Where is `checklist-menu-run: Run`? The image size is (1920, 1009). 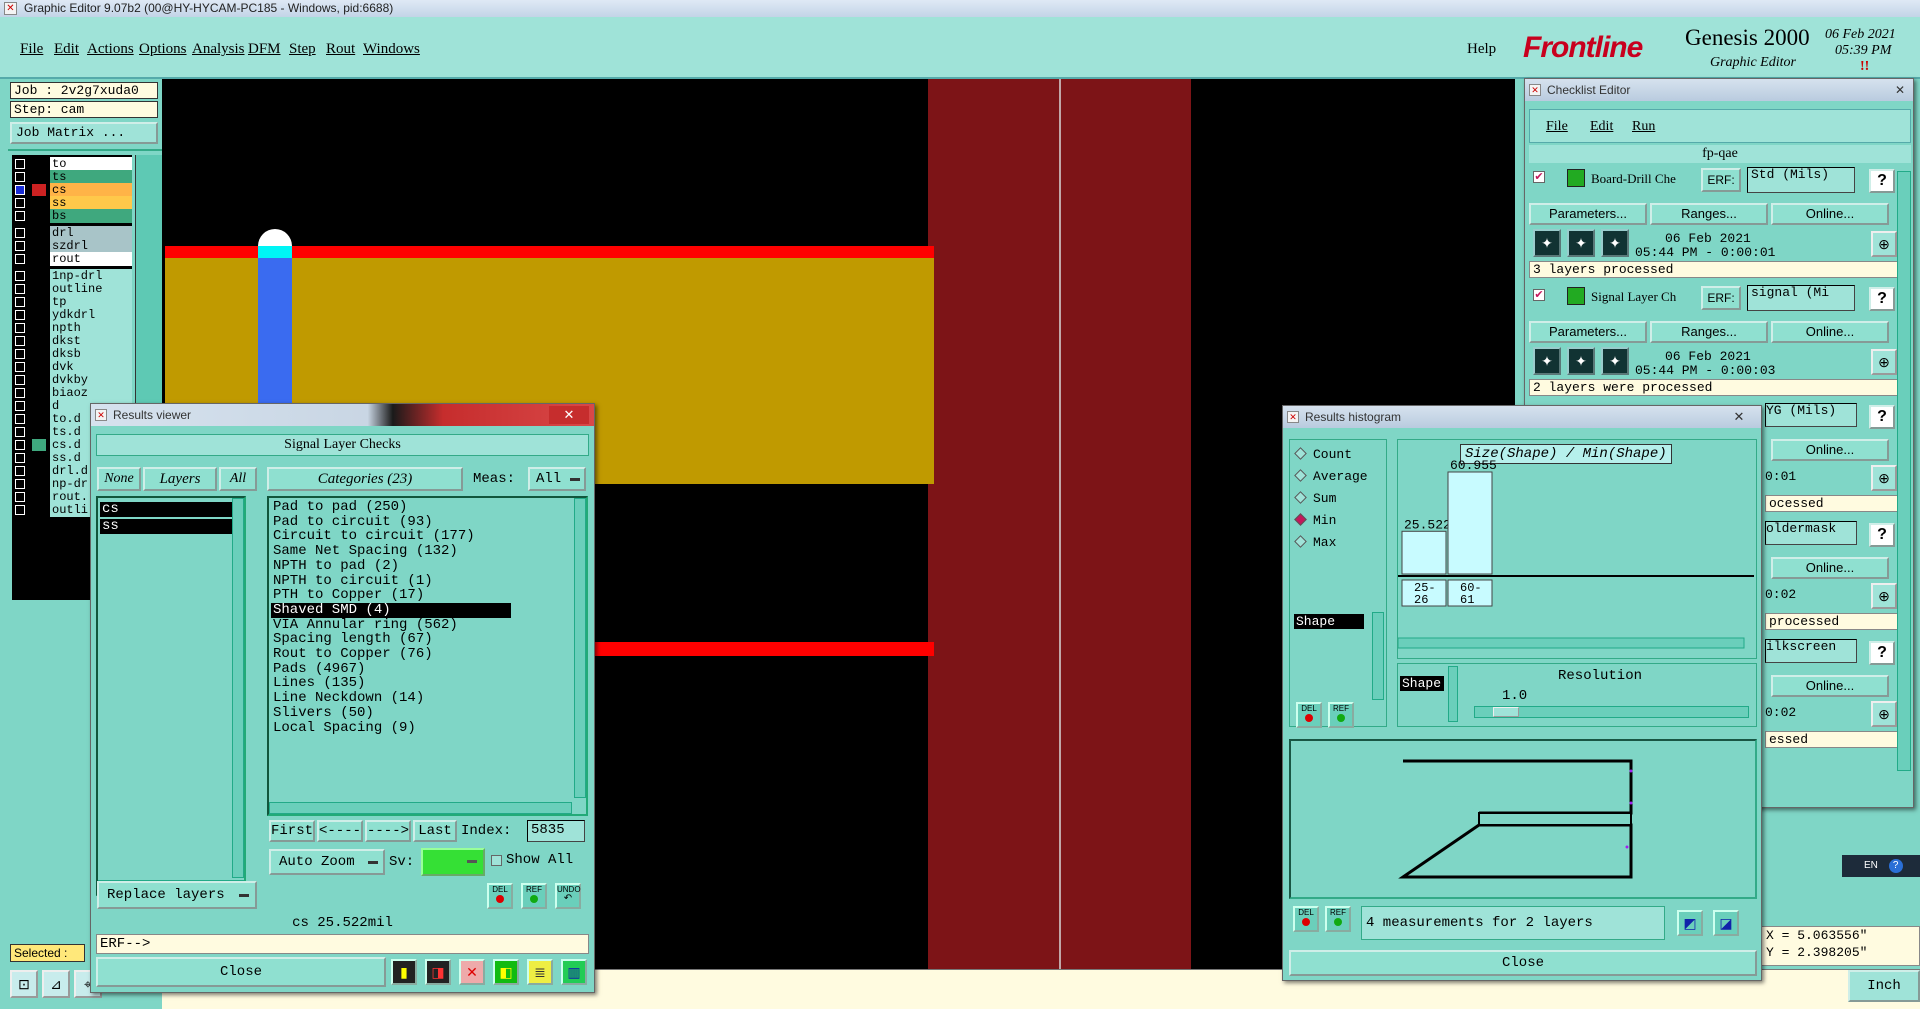
checklist-menu-run: Run is located at coordinates (1643, 127).